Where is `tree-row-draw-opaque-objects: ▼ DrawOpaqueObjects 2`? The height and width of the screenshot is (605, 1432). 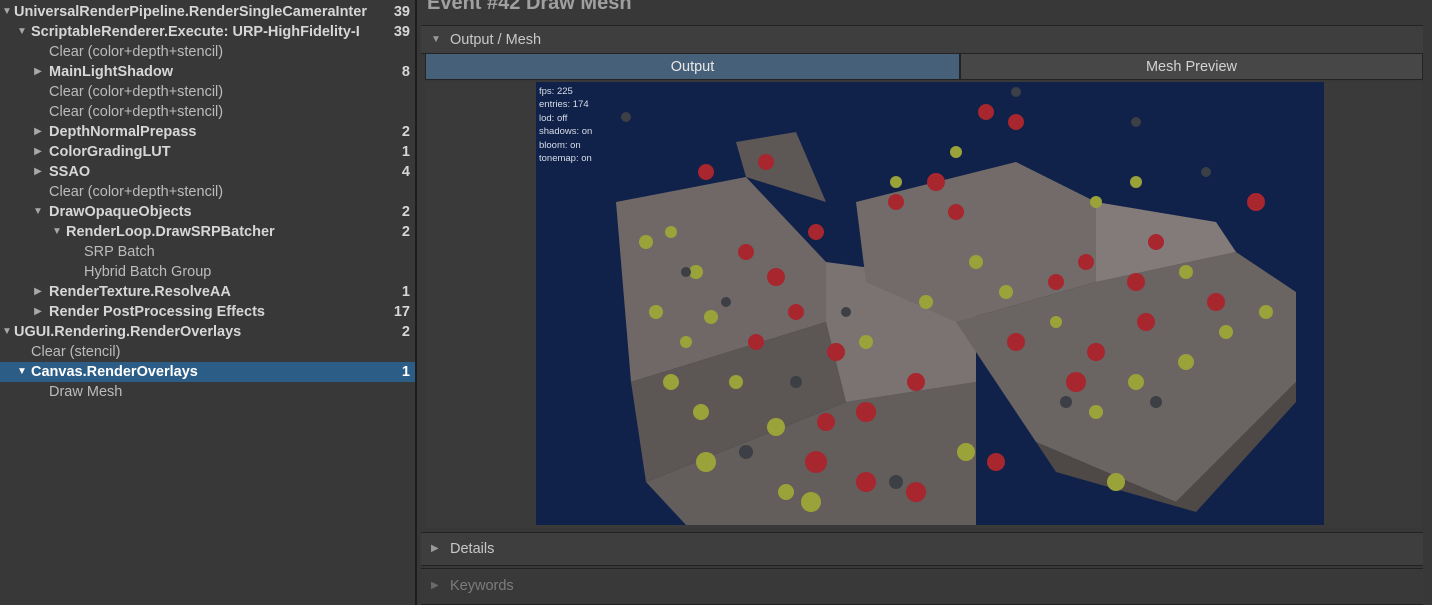
tree-row-draw-opaque-objects: ▼ DrawOpaqueObjects 2 is located at coordinates (207, 212).